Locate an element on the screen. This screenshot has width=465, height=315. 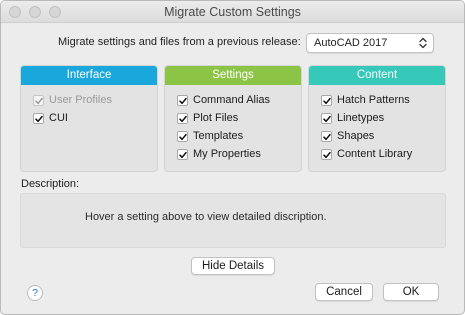
ok-button: OK is located at coordinates (411, 292).